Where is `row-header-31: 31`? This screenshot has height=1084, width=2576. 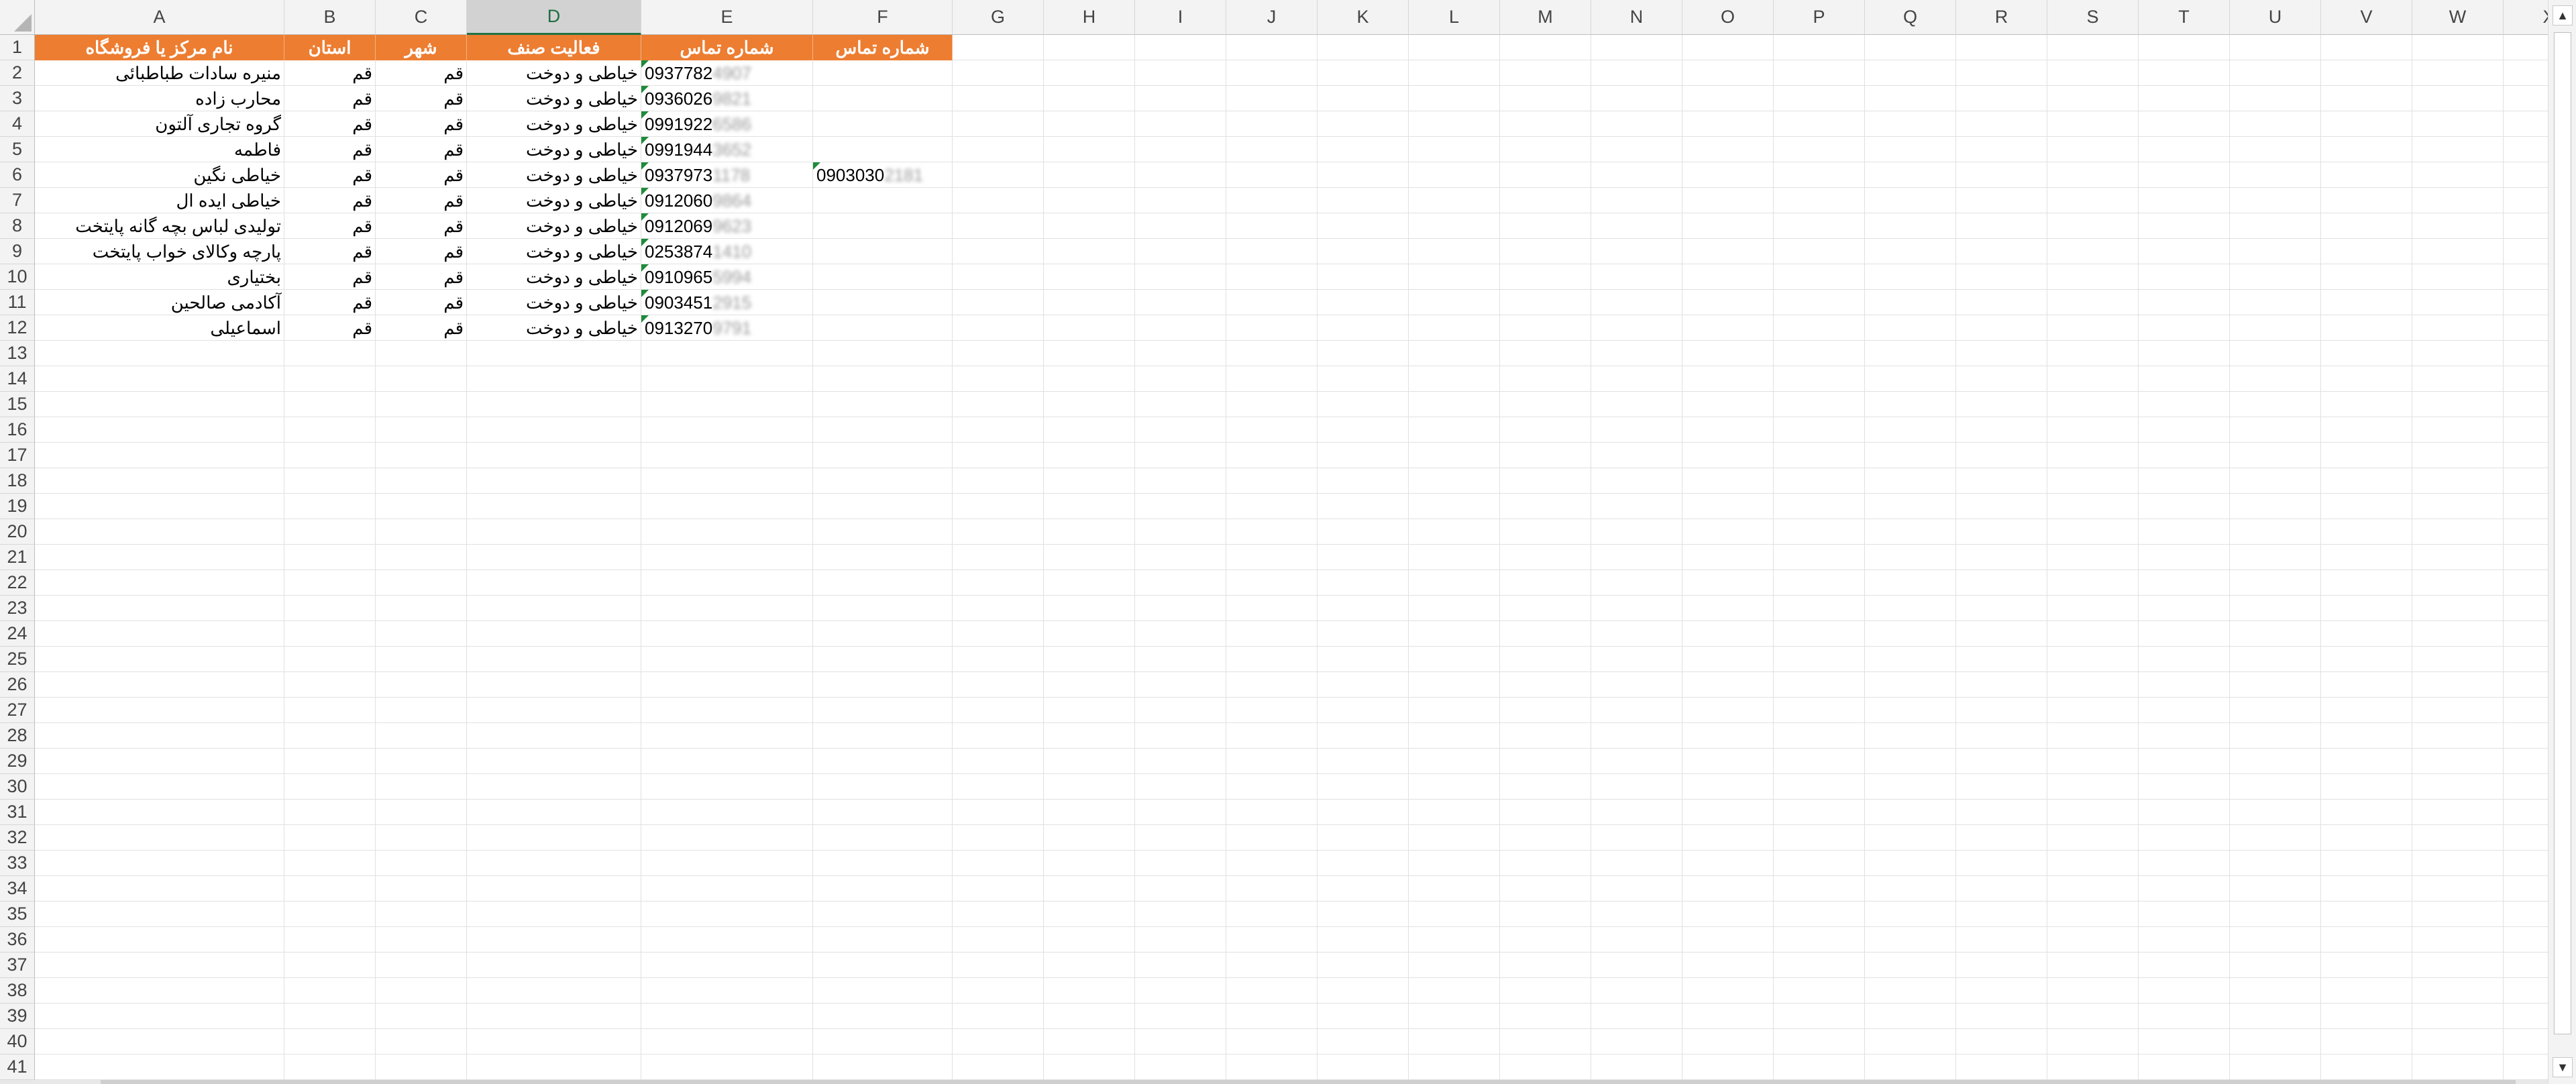
row-header-31: 31 is located at coordinates (17, 812).